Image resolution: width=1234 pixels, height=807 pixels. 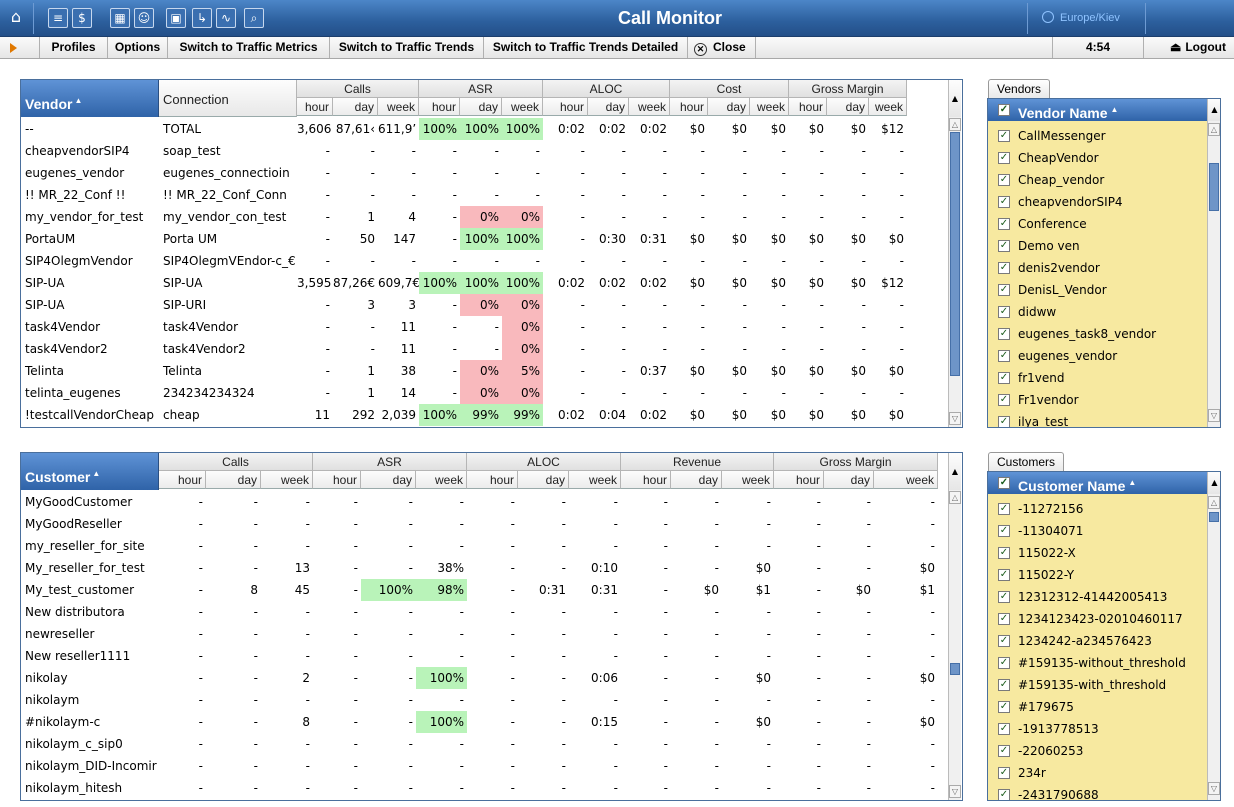 What do you see at coordinates (138, 47) in the screenshot?
I see `options-button: Options` at bounding box center [138, 47].